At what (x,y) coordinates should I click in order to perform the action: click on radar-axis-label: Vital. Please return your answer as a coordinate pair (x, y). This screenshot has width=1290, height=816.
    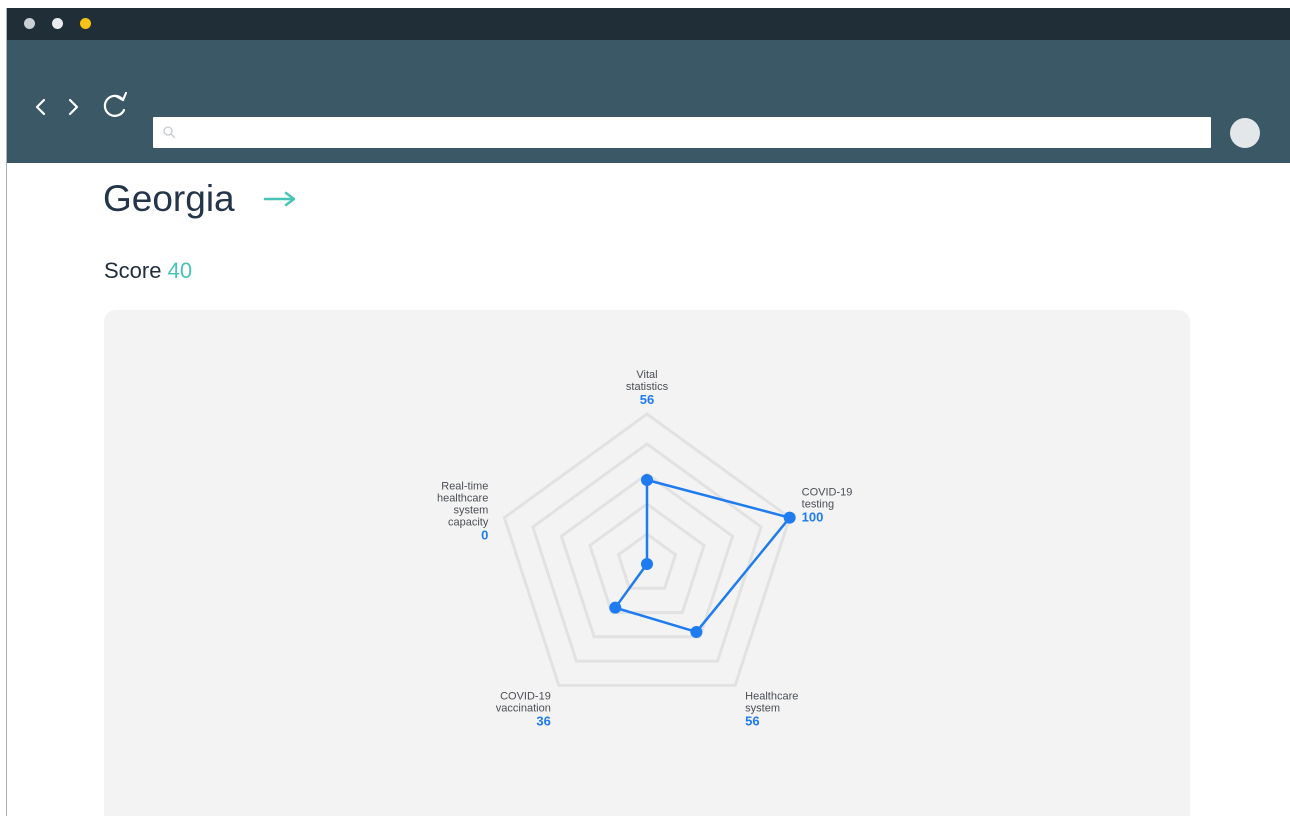
    Looking at the image, I should click on (646, 375).